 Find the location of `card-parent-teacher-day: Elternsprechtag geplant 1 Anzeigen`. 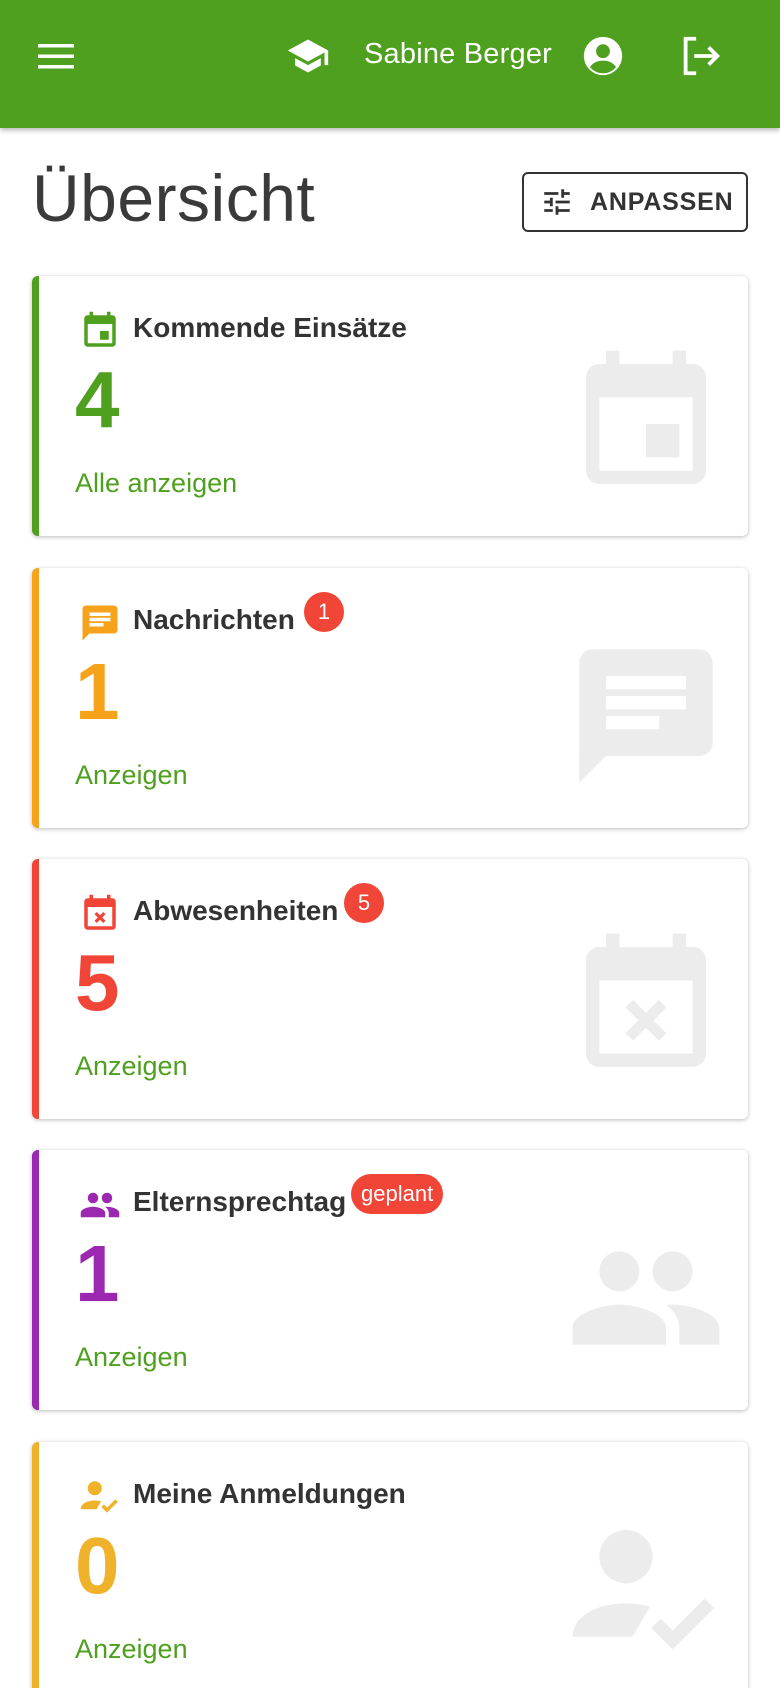

card-parent-teacher-day: Elternsprechtag geplant 1 Anzeigen is located at coordinates (390, 1280).